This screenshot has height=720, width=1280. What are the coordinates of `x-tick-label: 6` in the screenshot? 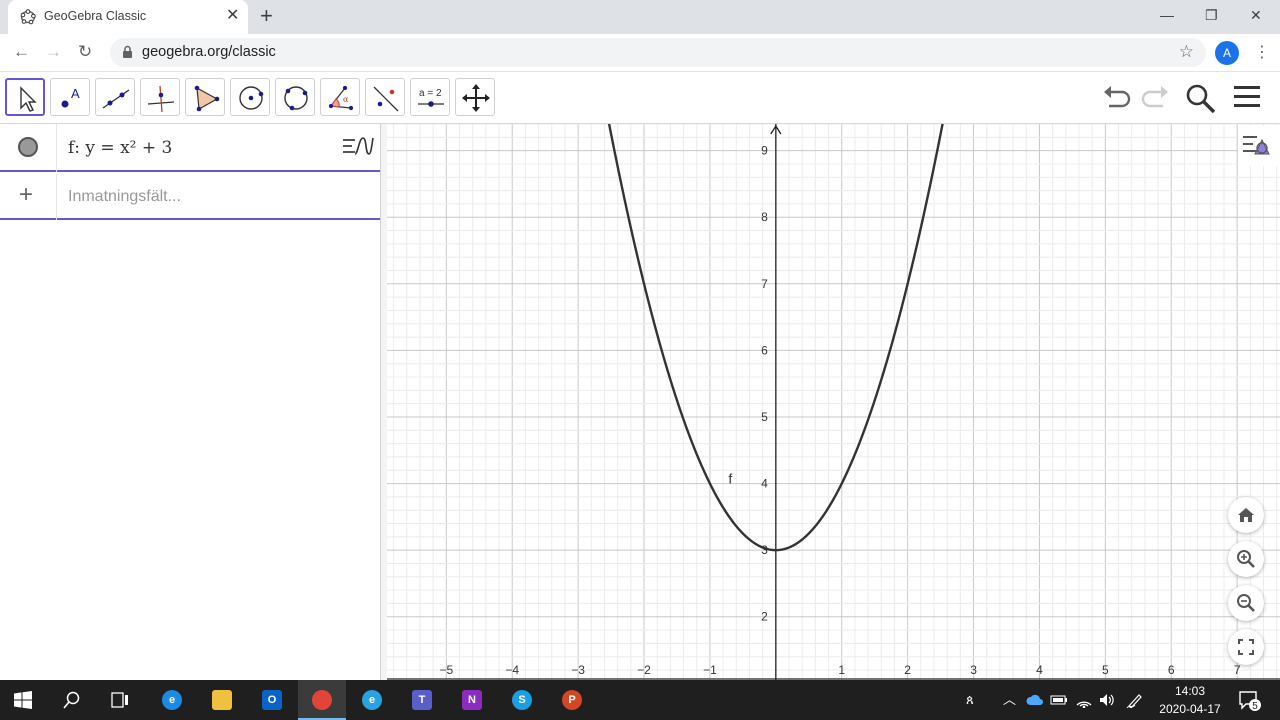 It's located at (1171, 670).